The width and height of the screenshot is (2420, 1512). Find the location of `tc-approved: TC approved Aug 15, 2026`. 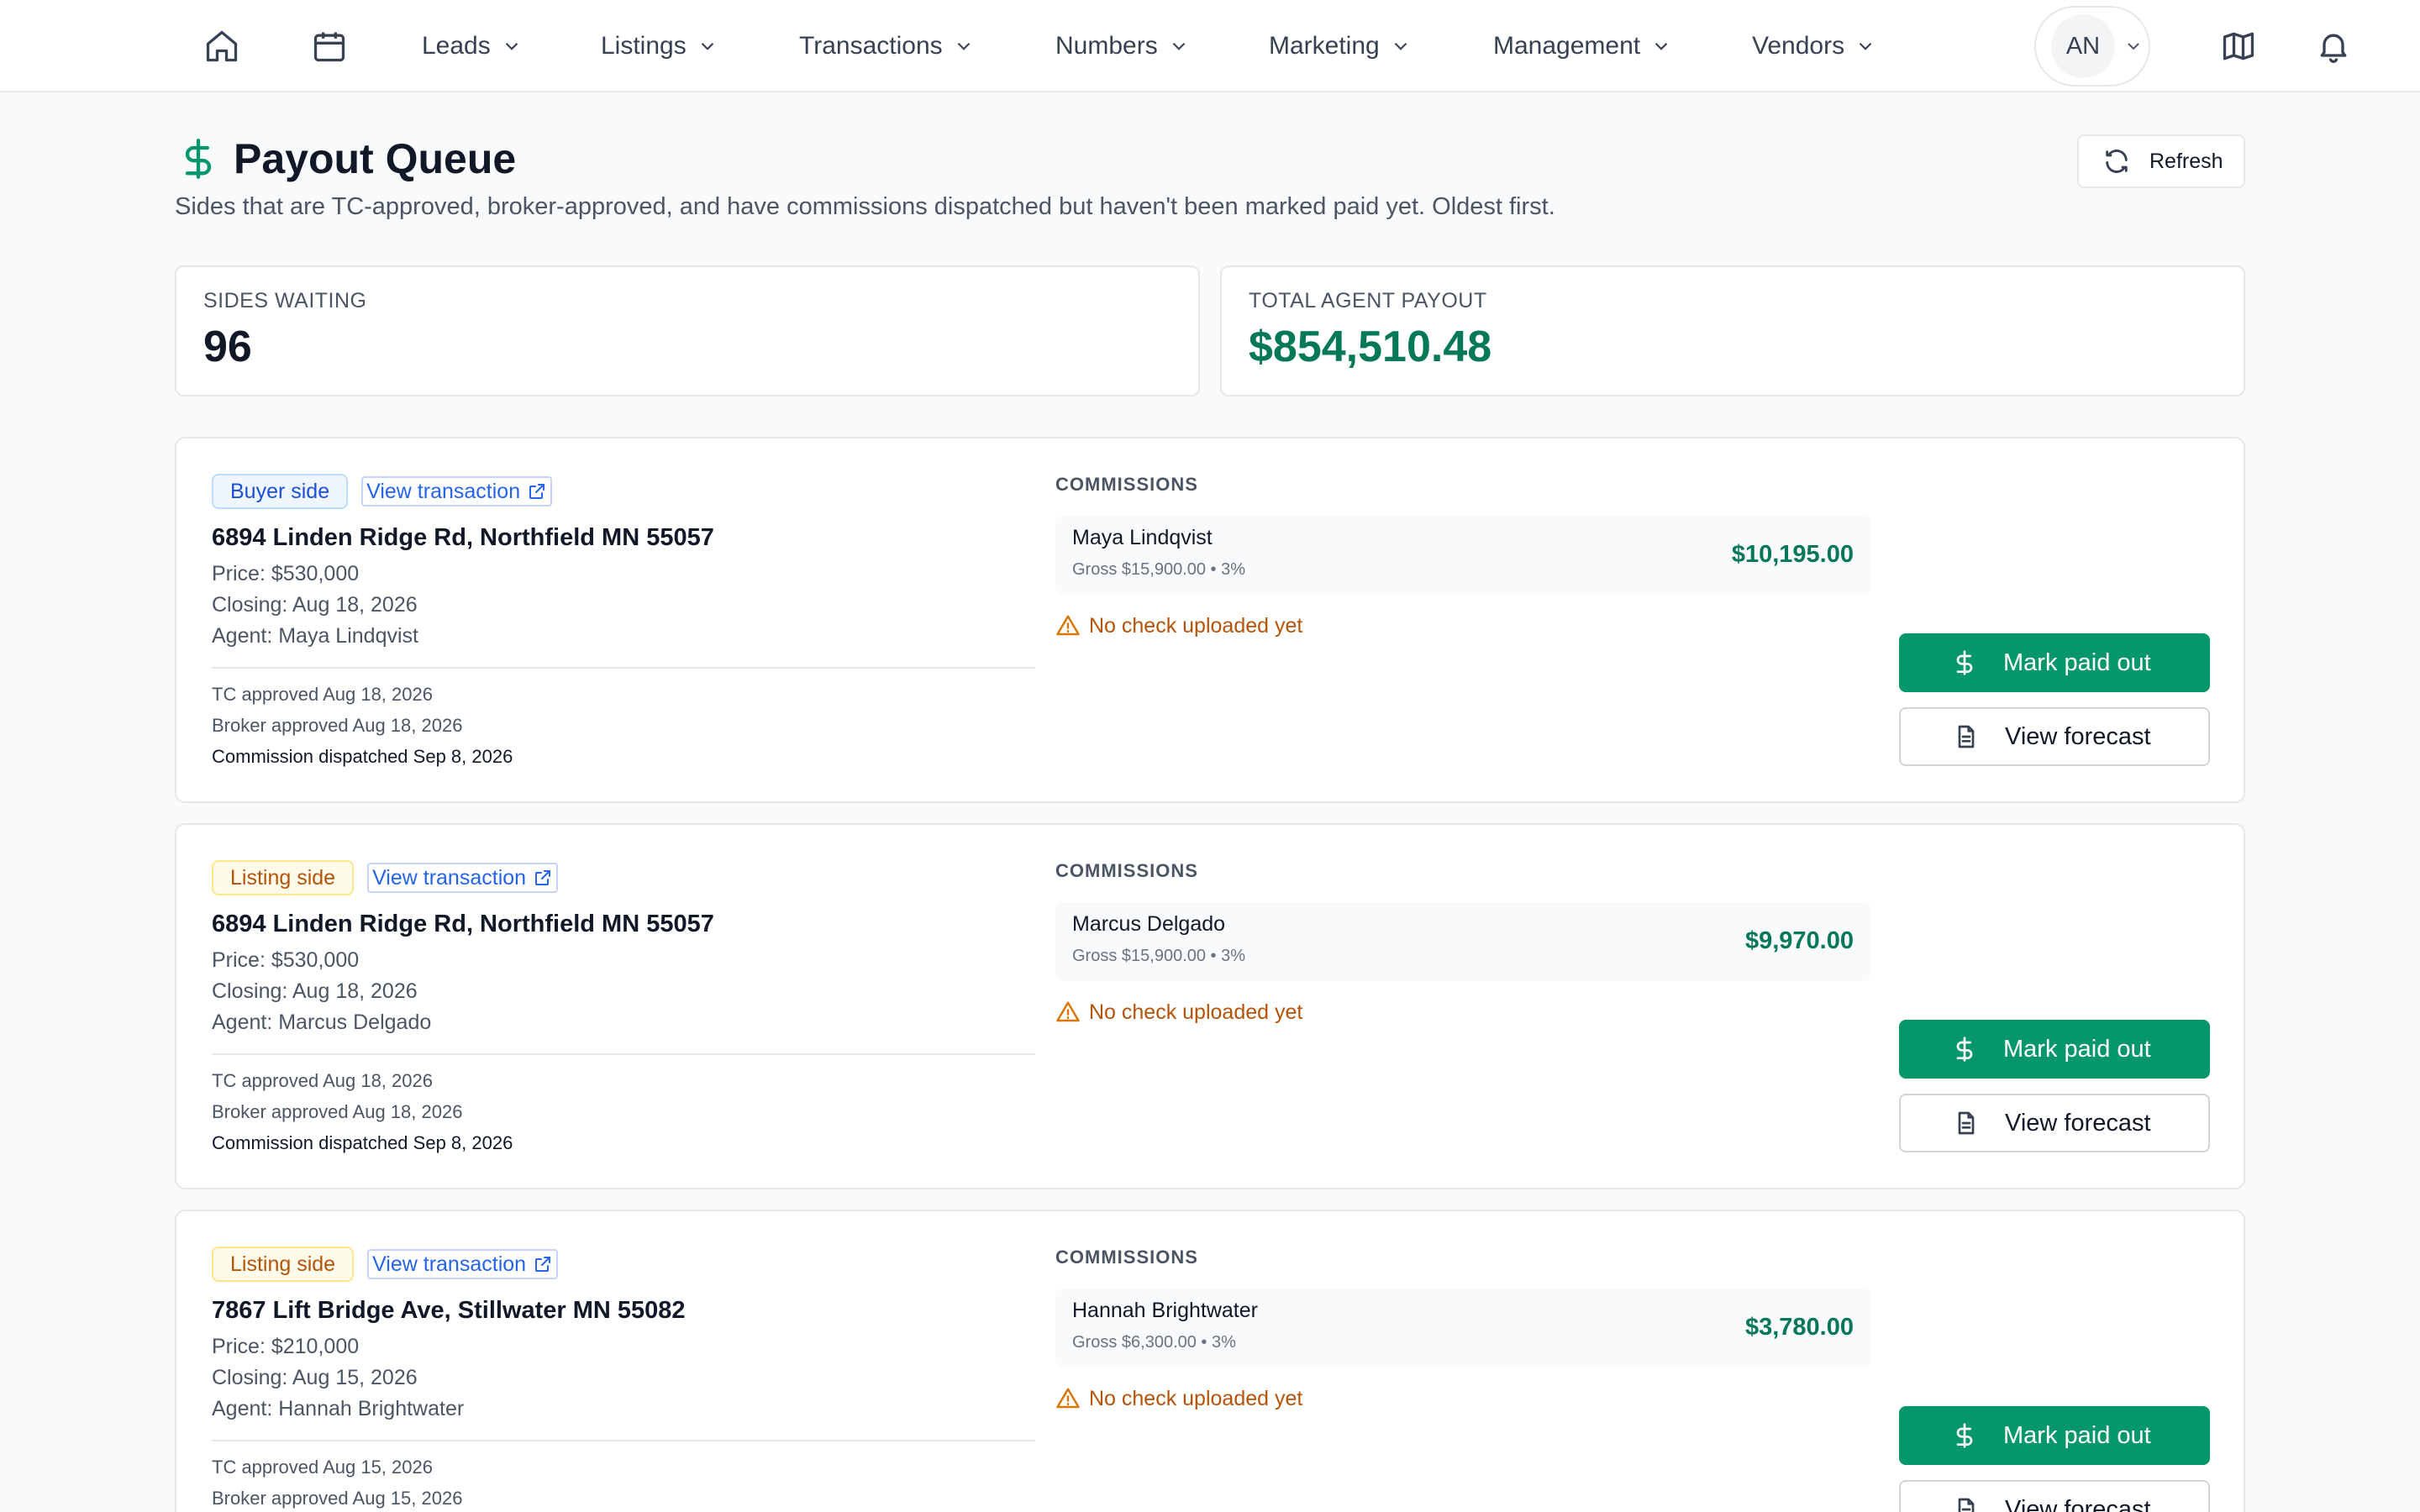

tc-approved: TC approved Aug 15, 2026 is located at coordinates (322, 1467).